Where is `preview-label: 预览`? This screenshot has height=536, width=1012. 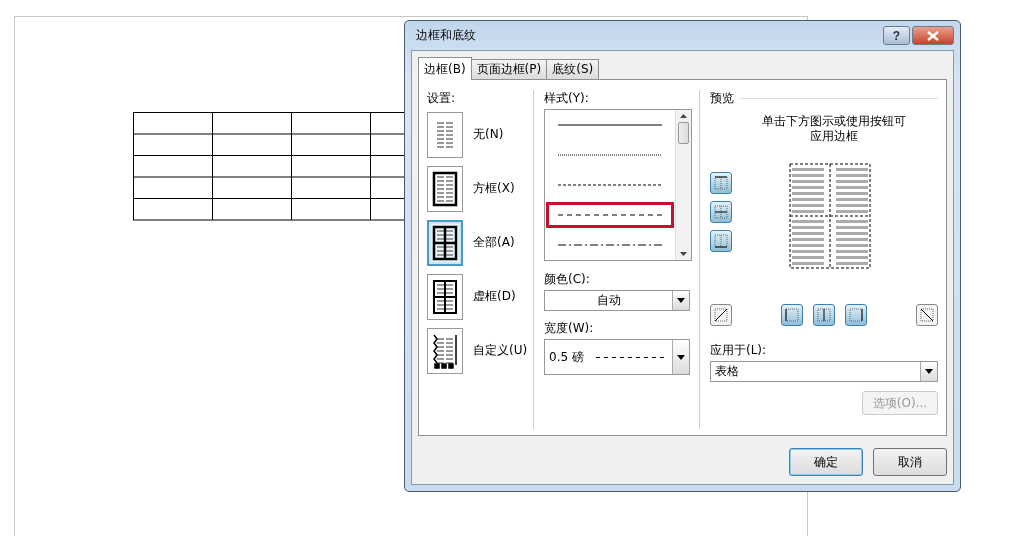 preview-label: 预览 is located at coordinates (722, 98).